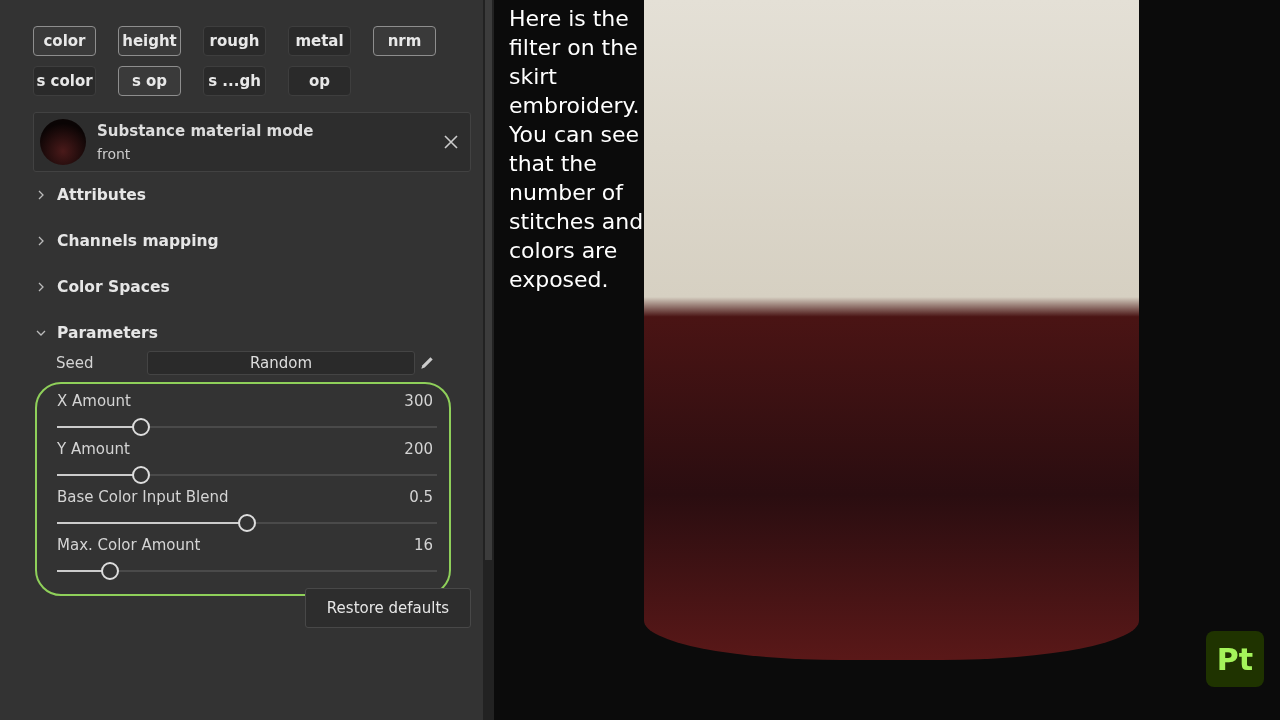 This screenshot has height=720, width=1280. Describe the element at coordinates (75, 363) in the screenshot. I see `seed-label: Seed` at that location.